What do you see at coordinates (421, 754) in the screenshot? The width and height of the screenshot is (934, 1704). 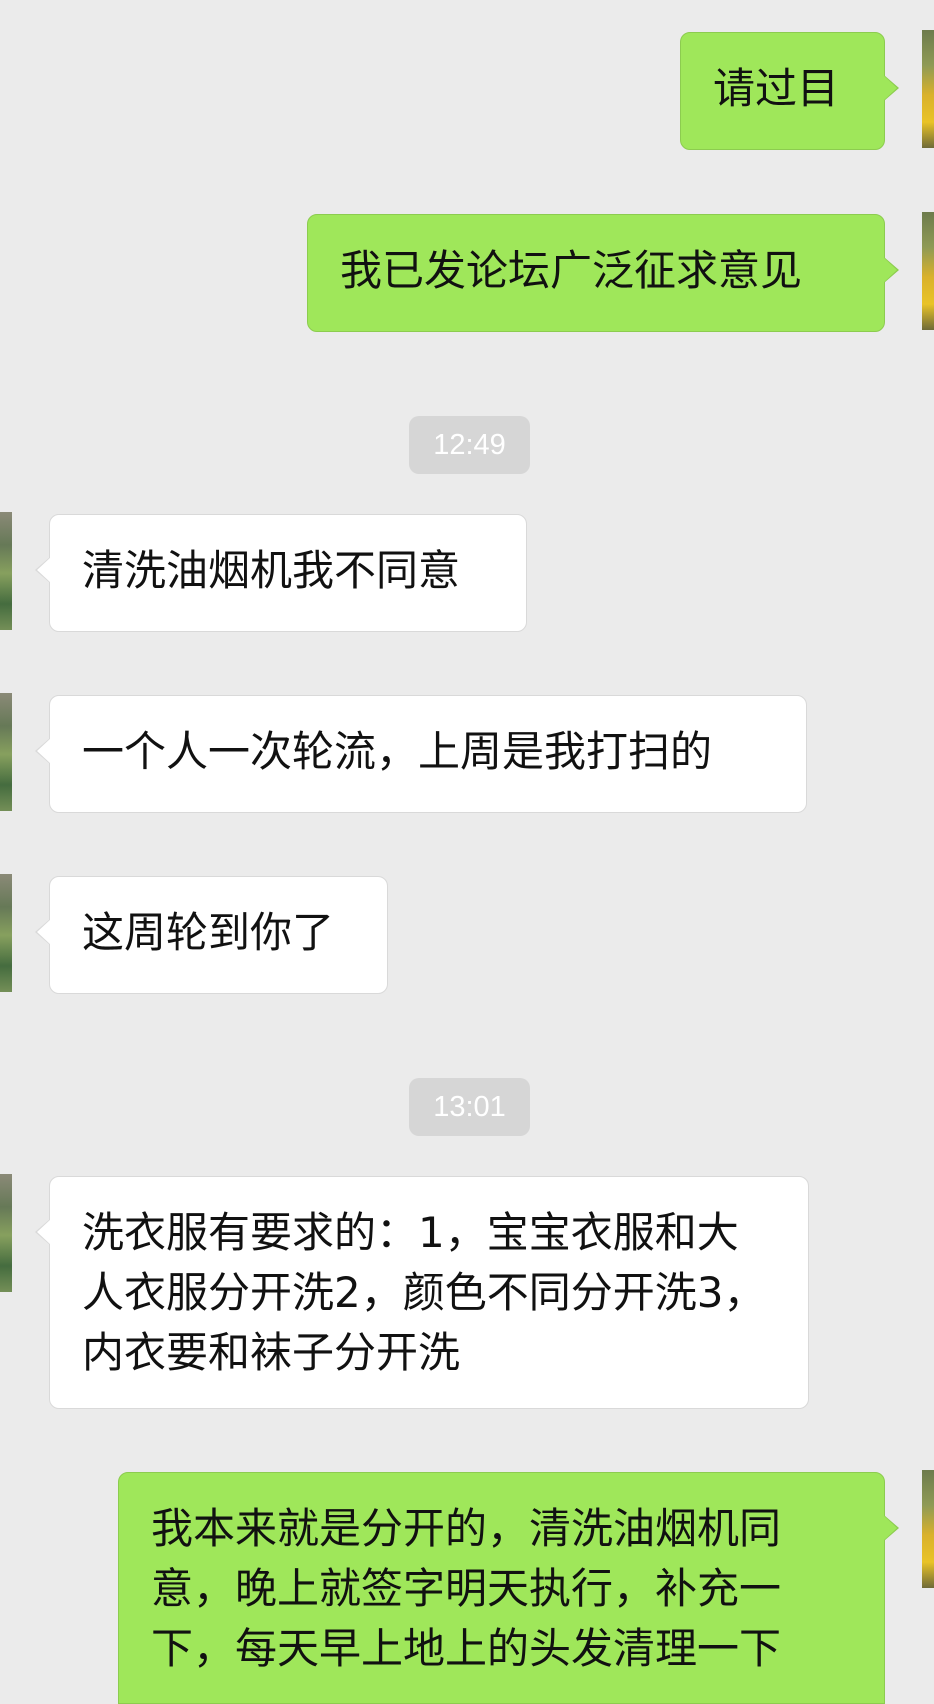 I see `incoming-message-2: 一个人一次轮流，上周是我打扫的` at bounding box center [421, 754].